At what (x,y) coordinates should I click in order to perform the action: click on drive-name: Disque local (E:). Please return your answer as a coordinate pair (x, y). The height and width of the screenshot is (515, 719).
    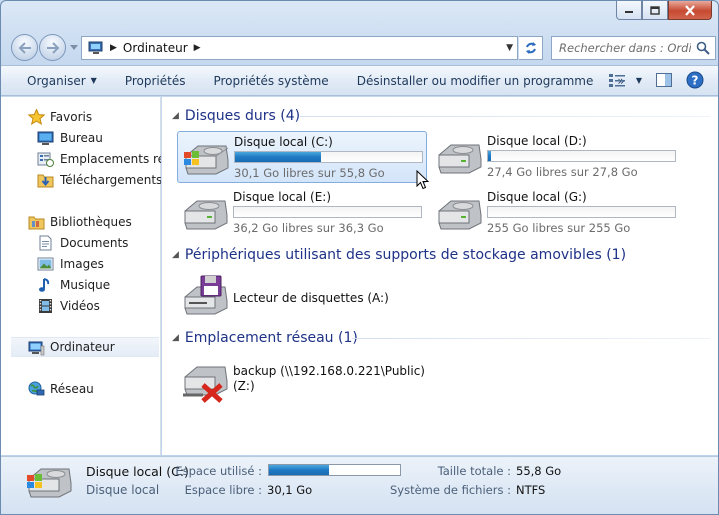
    Looking at the image, I should click on (282, 197).